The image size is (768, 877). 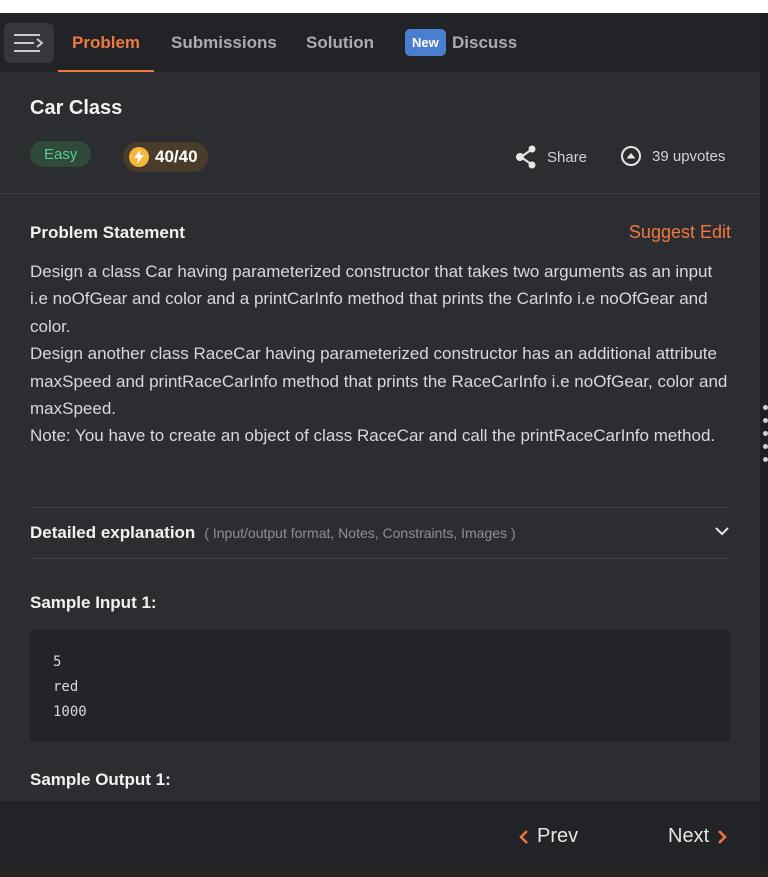 I want to click on sample-output-title: Sample Output 1:, so click(x=100, y=779).